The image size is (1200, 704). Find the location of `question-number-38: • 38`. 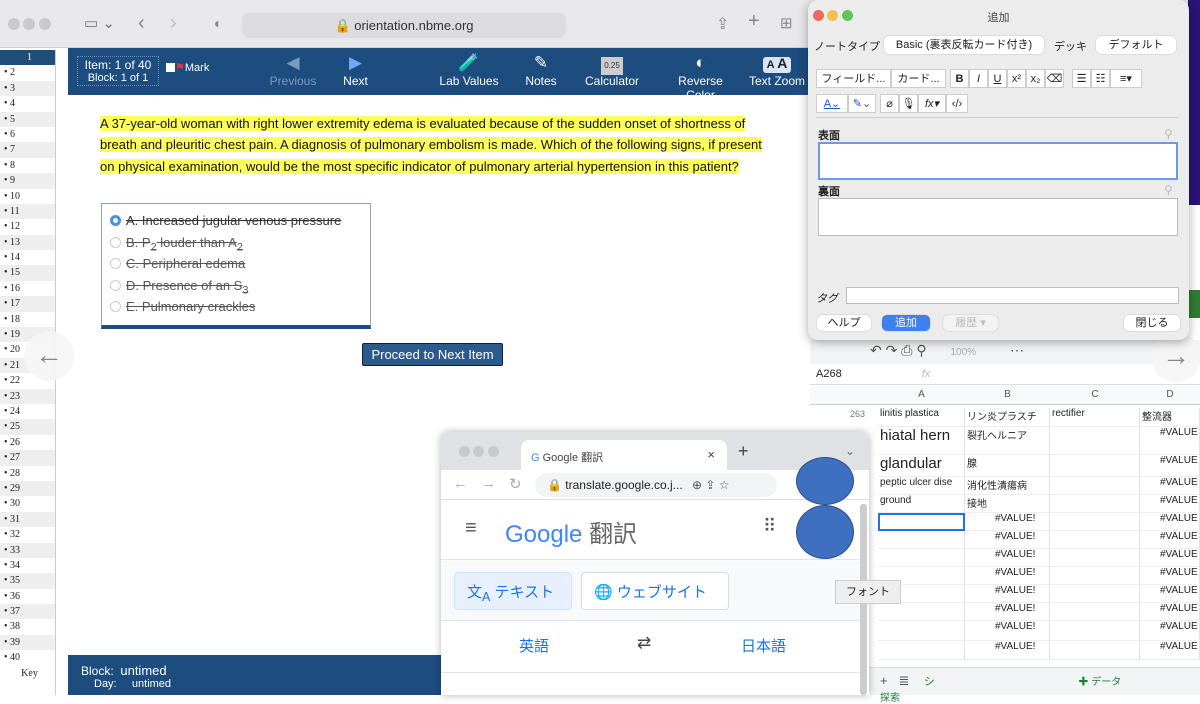

question-number-38: • 38 is located at coordinates (27, 626).